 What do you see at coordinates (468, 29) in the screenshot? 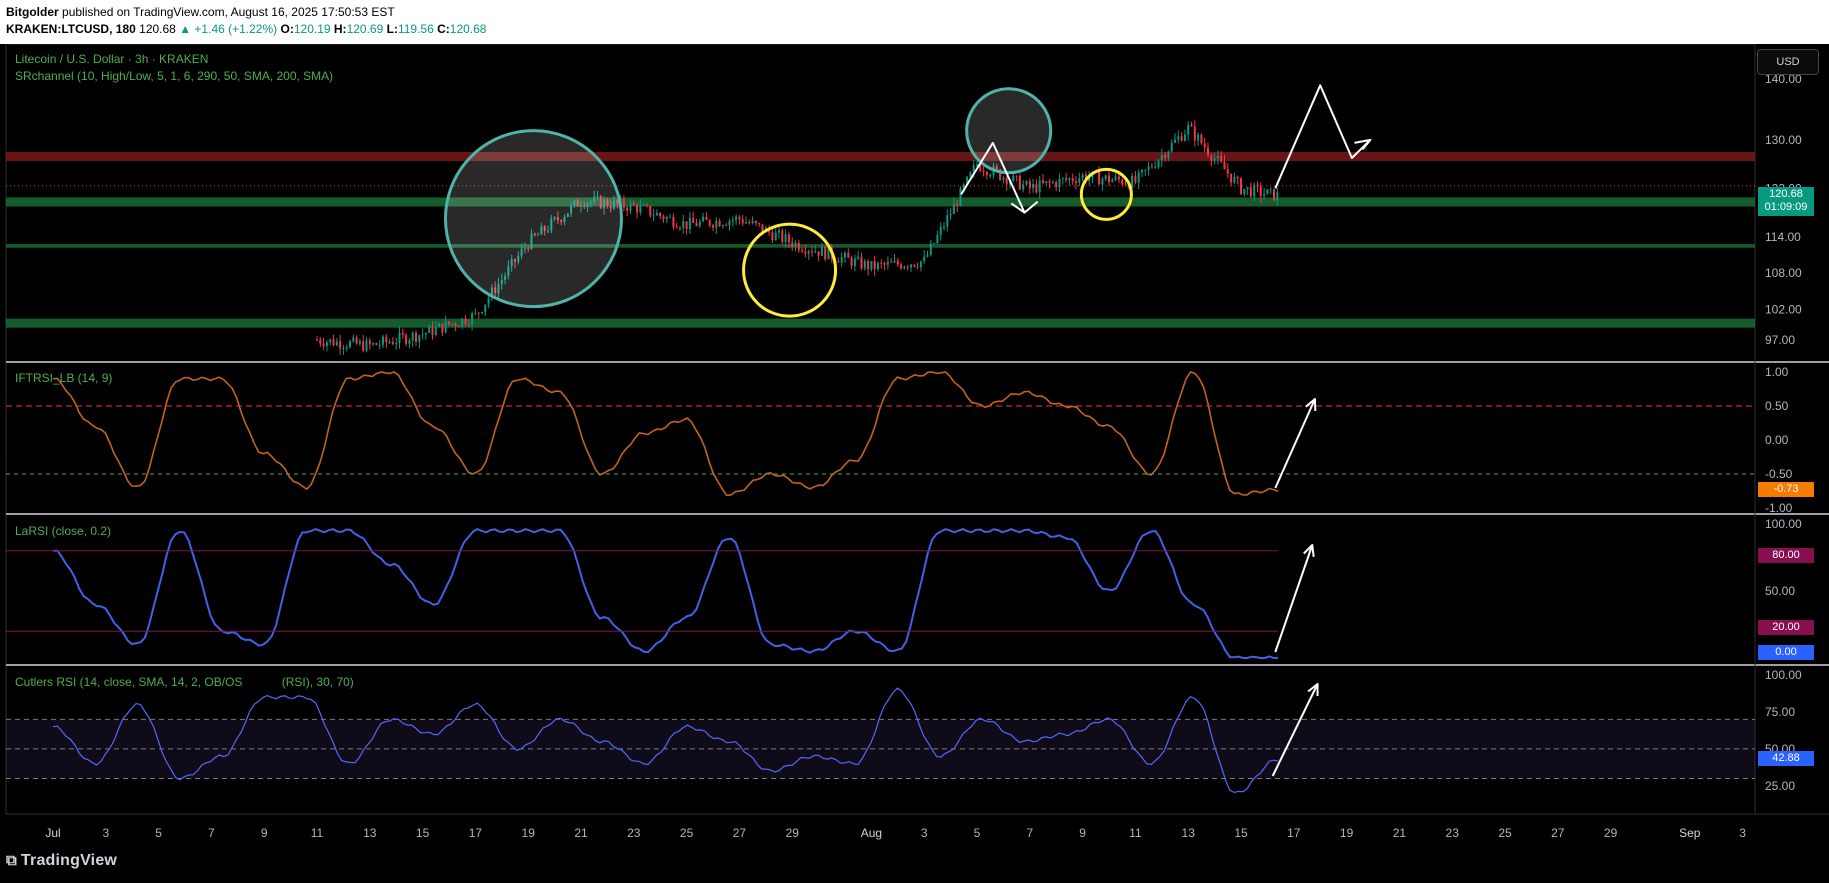
I see `close-value: 120.68` at bounding box center [468, 29].